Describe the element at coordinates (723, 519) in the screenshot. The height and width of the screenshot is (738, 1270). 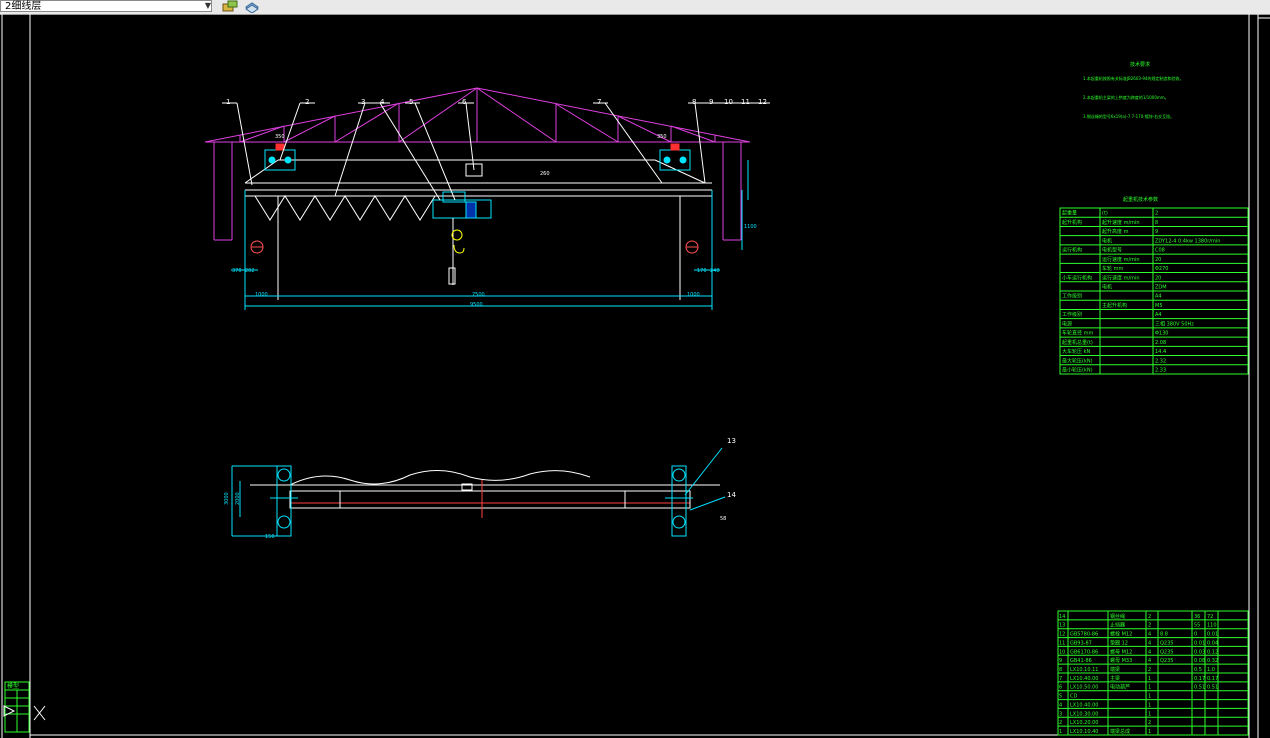
I see `dim-17: 58` at that location.